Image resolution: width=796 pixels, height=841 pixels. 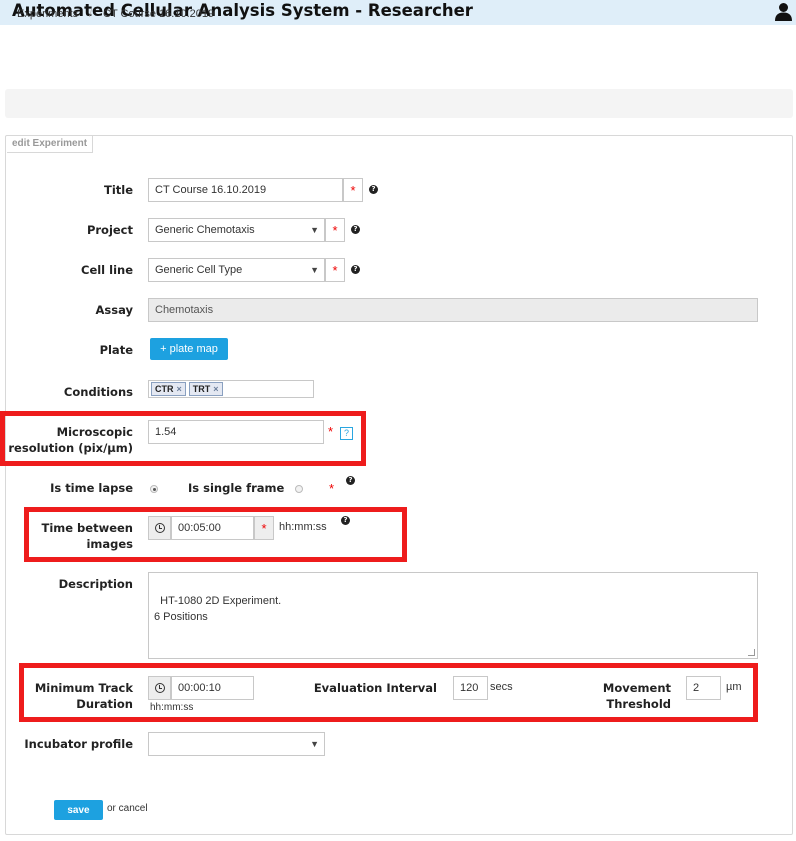 I want to click on assay-label: Assay, so click(x=114, y=310).